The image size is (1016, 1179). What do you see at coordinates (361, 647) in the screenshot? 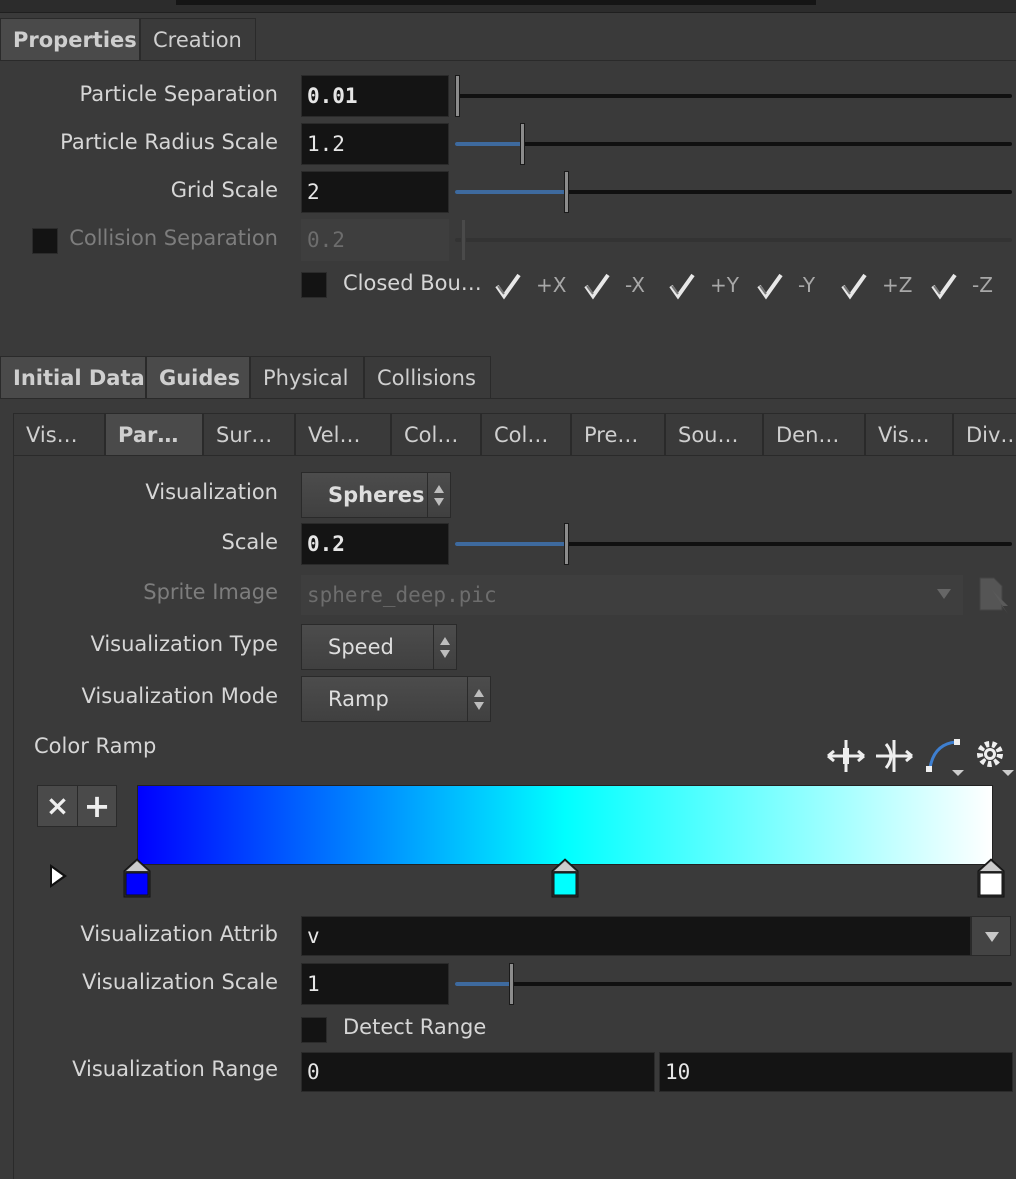
I see `visualization-type-value: Speed` at bounding box center [361, 647].